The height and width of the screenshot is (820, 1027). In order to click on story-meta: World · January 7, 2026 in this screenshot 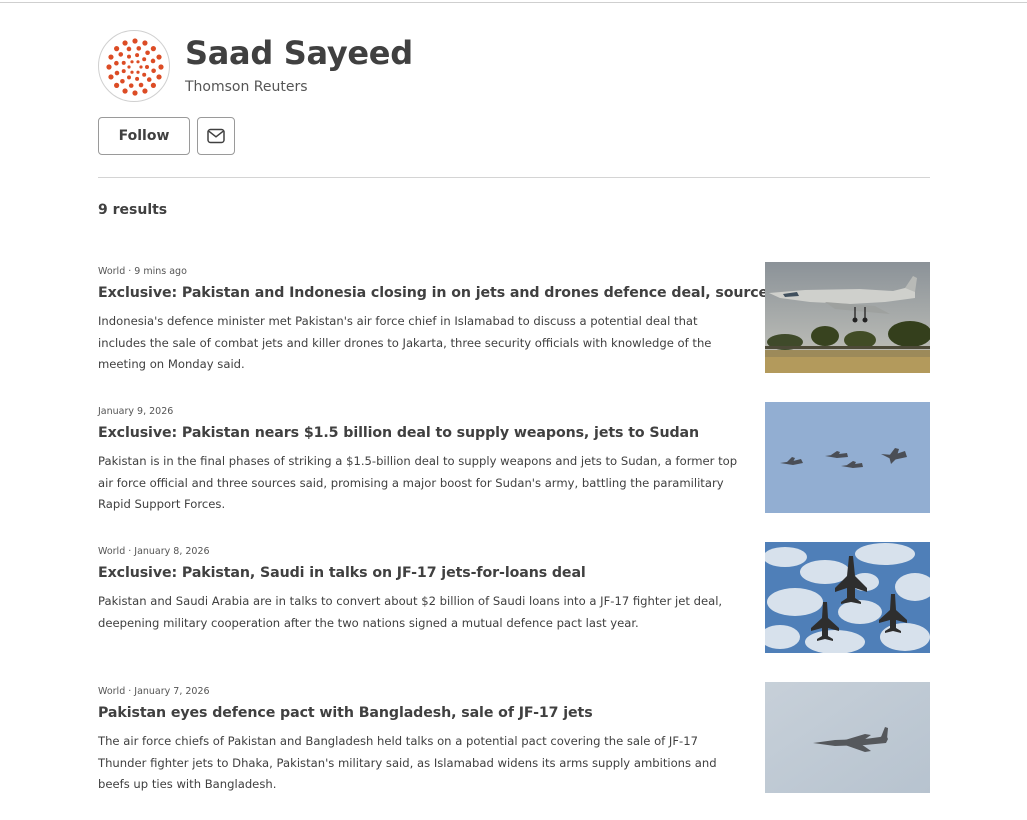, I will do `click(154, 691)`.